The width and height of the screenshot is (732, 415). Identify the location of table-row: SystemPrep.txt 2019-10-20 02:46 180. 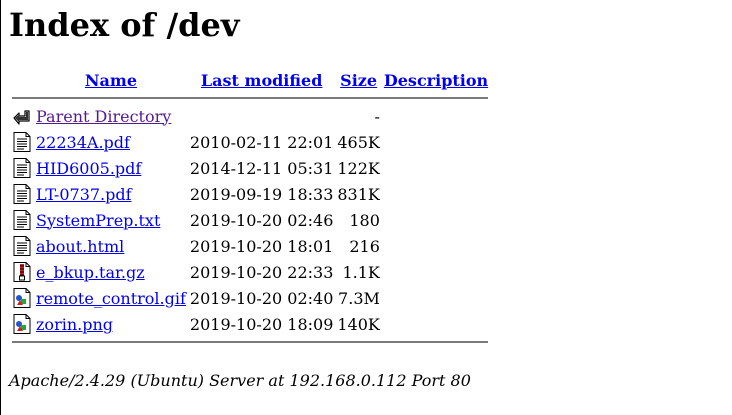
(250, 220).